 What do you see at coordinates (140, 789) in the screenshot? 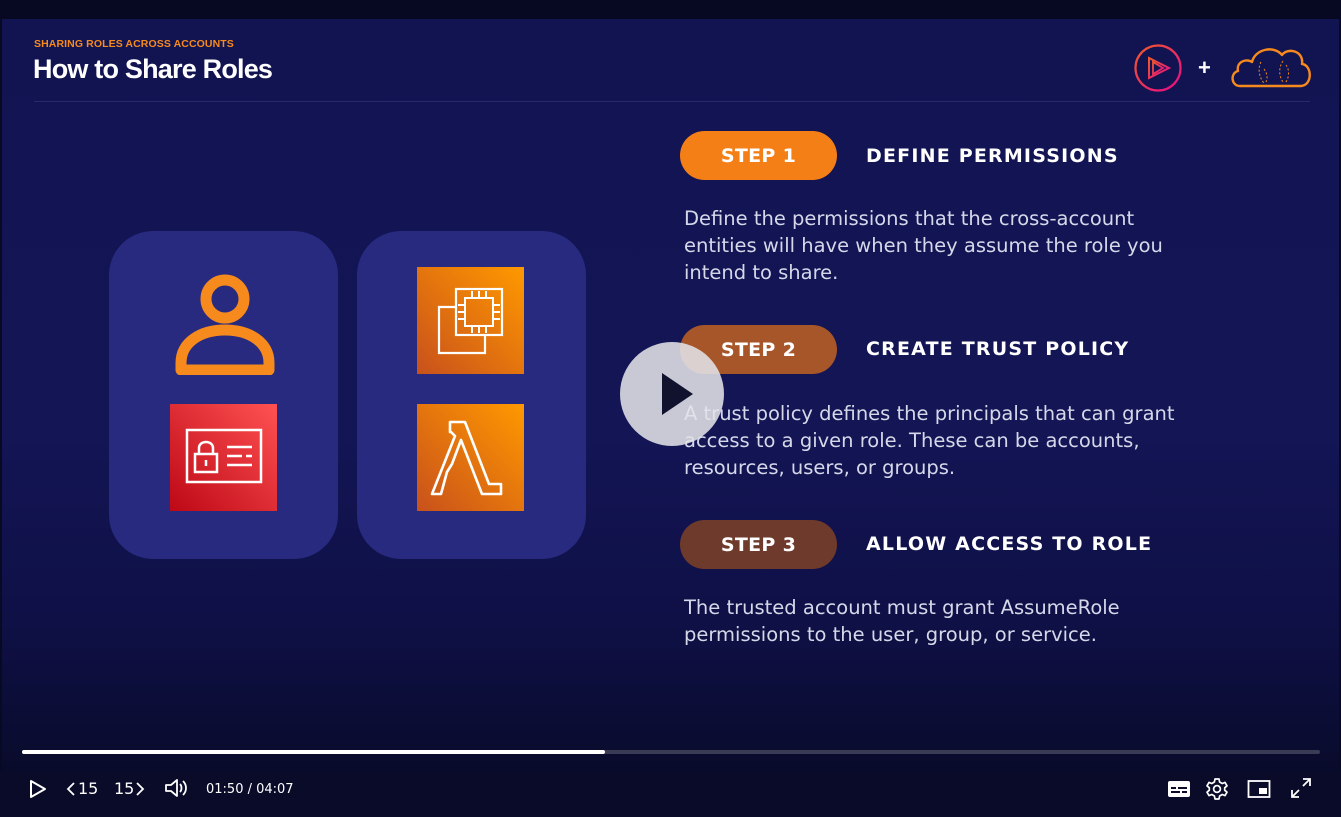
I see `skip-forward-icon` at bounding box center [140, 789].